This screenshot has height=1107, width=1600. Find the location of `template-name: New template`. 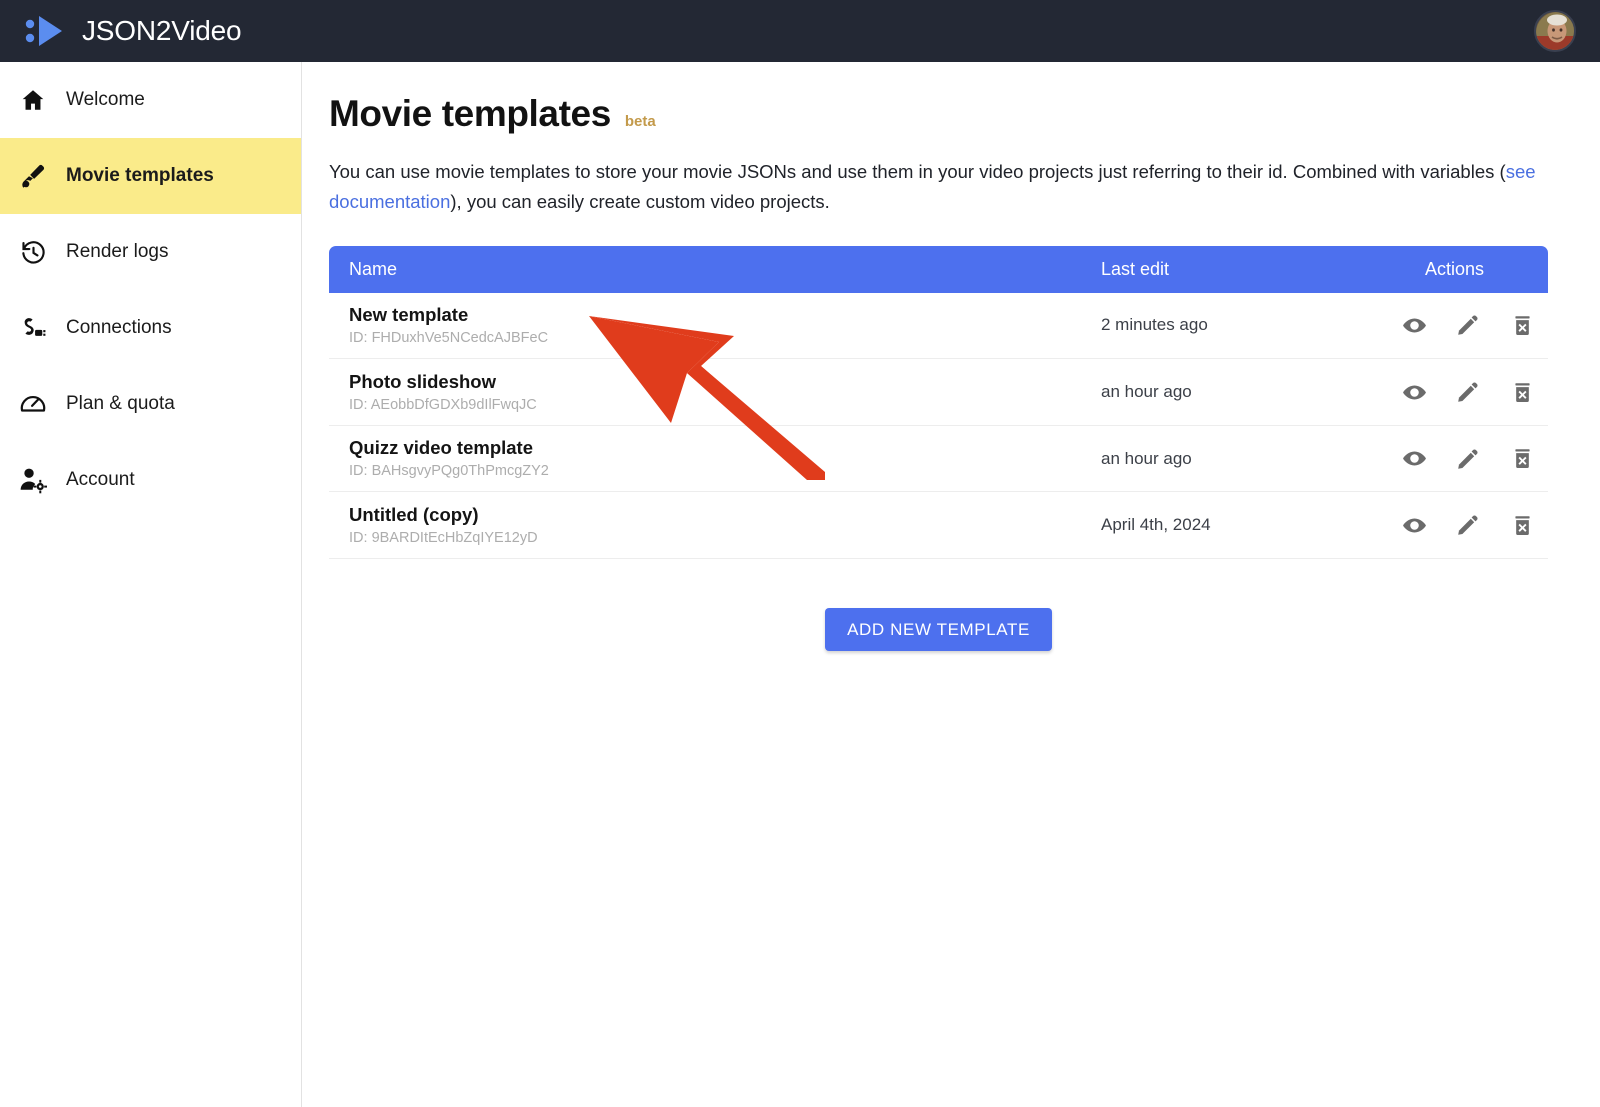

template-name: New template is located at coordinates (409, 315).